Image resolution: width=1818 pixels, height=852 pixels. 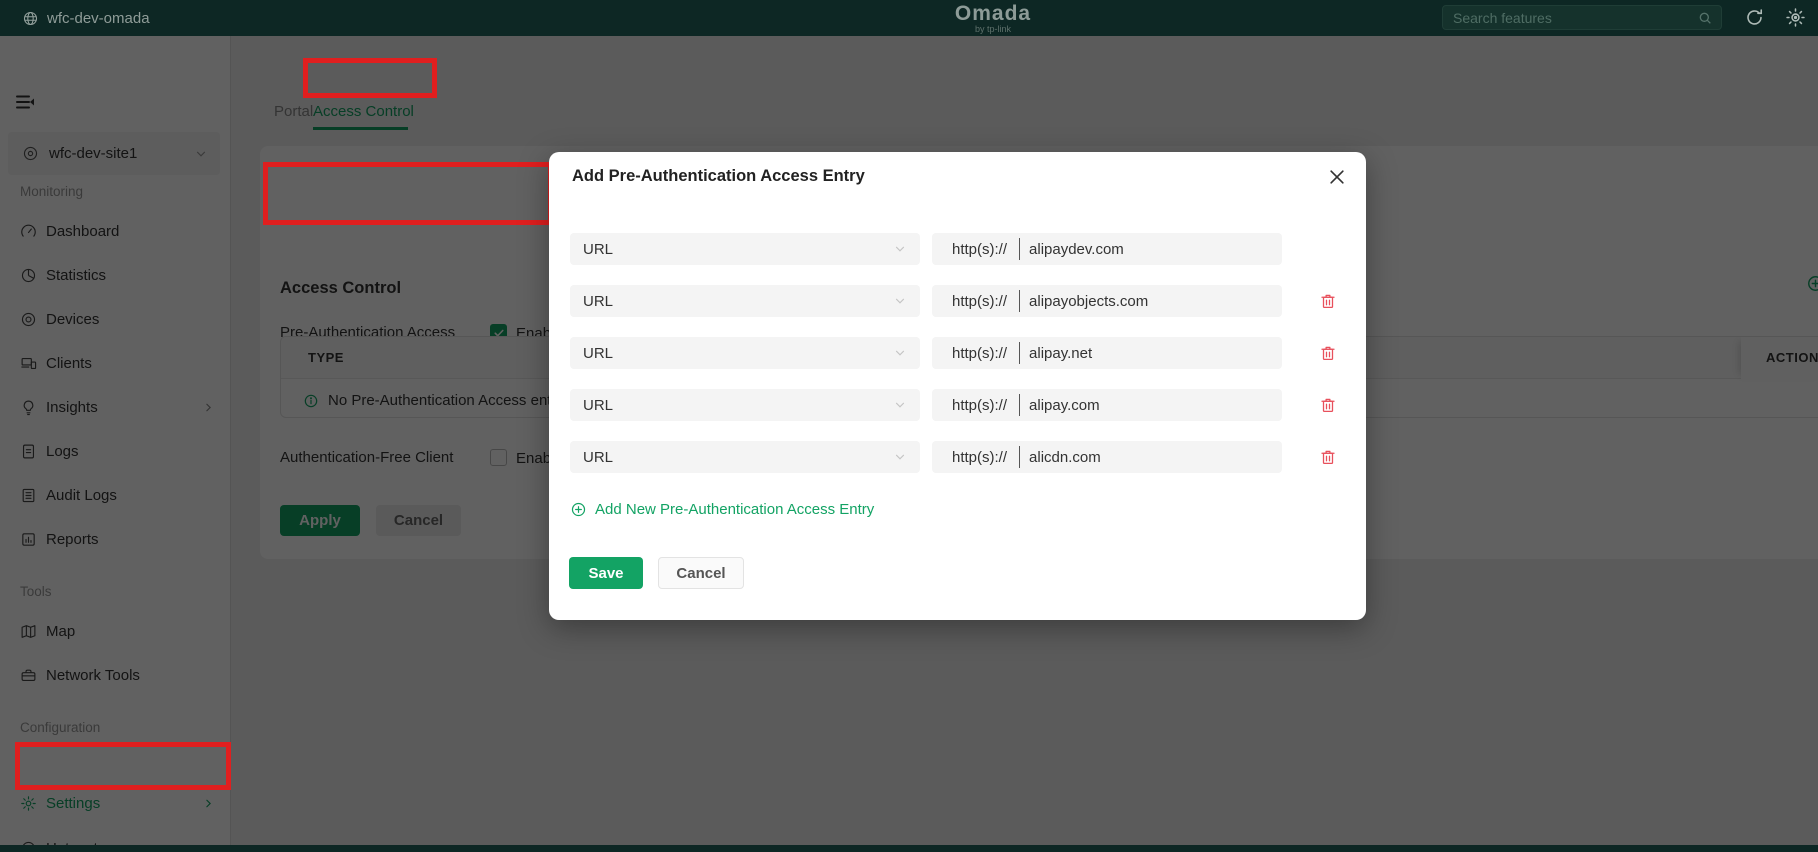 What do you see at coordinates (370, 78) in the screenshot?
I see `annotation-box-access-control-tab` at bounding box center [370, 78].